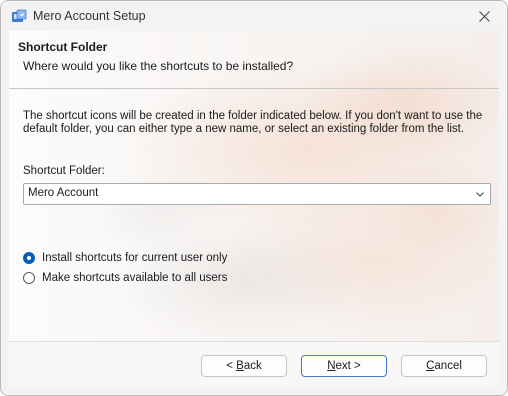 The width and height of the screenshot is (508, 396). I want to click on back-button: < Back, so click(244, 366).